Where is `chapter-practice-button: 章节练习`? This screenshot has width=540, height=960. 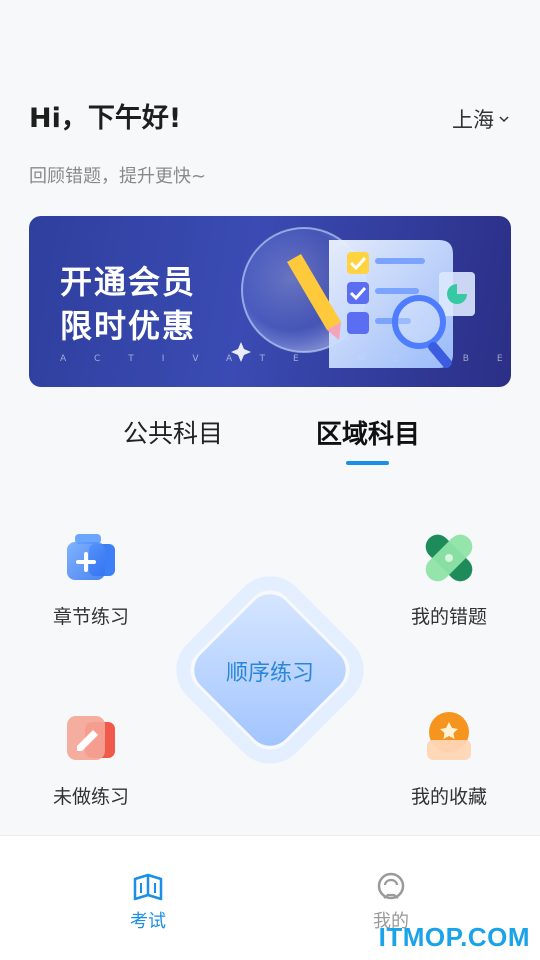
chapter-practice-button: 章节练习 is located at coordinates (91, 578).